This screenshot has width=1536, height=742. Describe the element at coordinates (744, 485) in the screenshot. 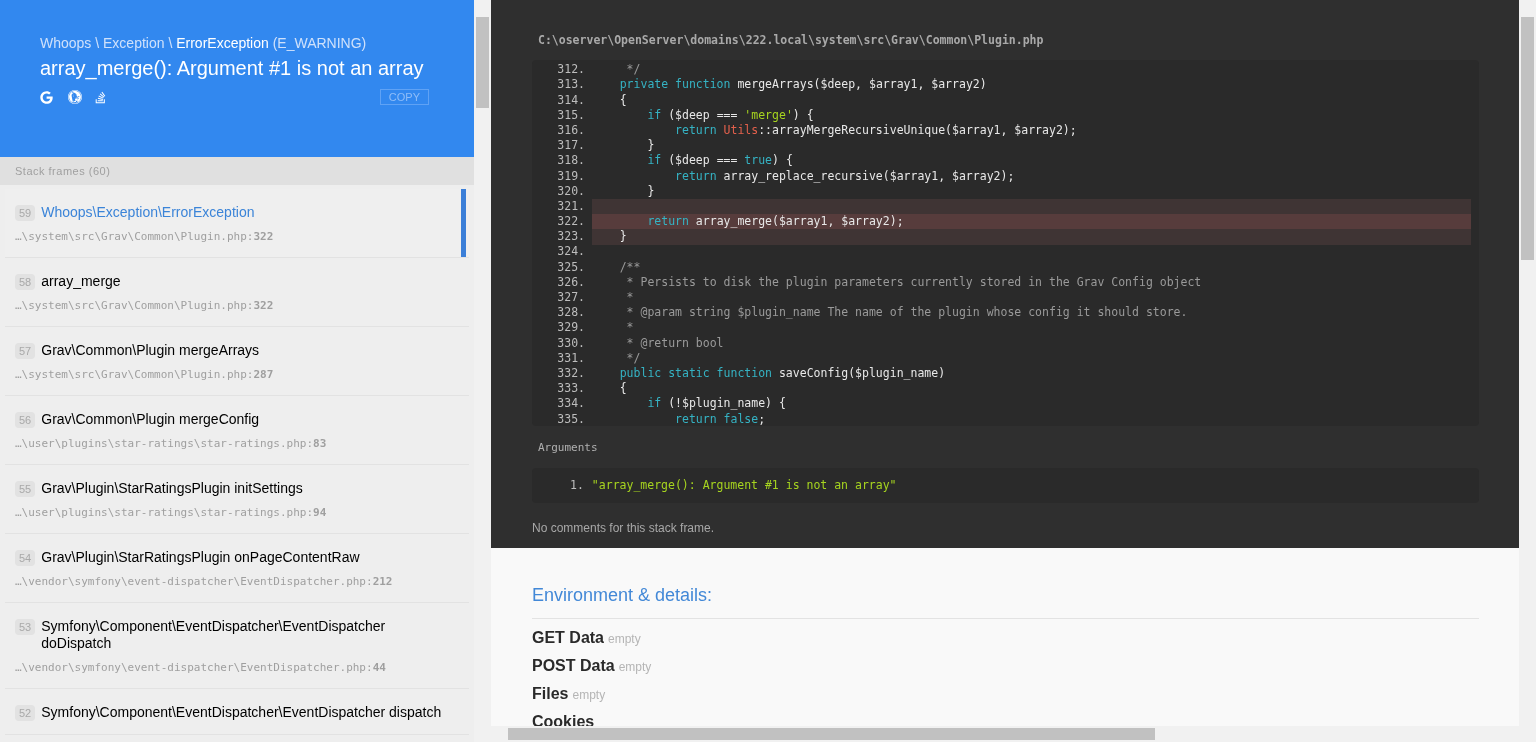

I see `argument-value: "array_merge(): Argument #1 is not an array"` at that location.